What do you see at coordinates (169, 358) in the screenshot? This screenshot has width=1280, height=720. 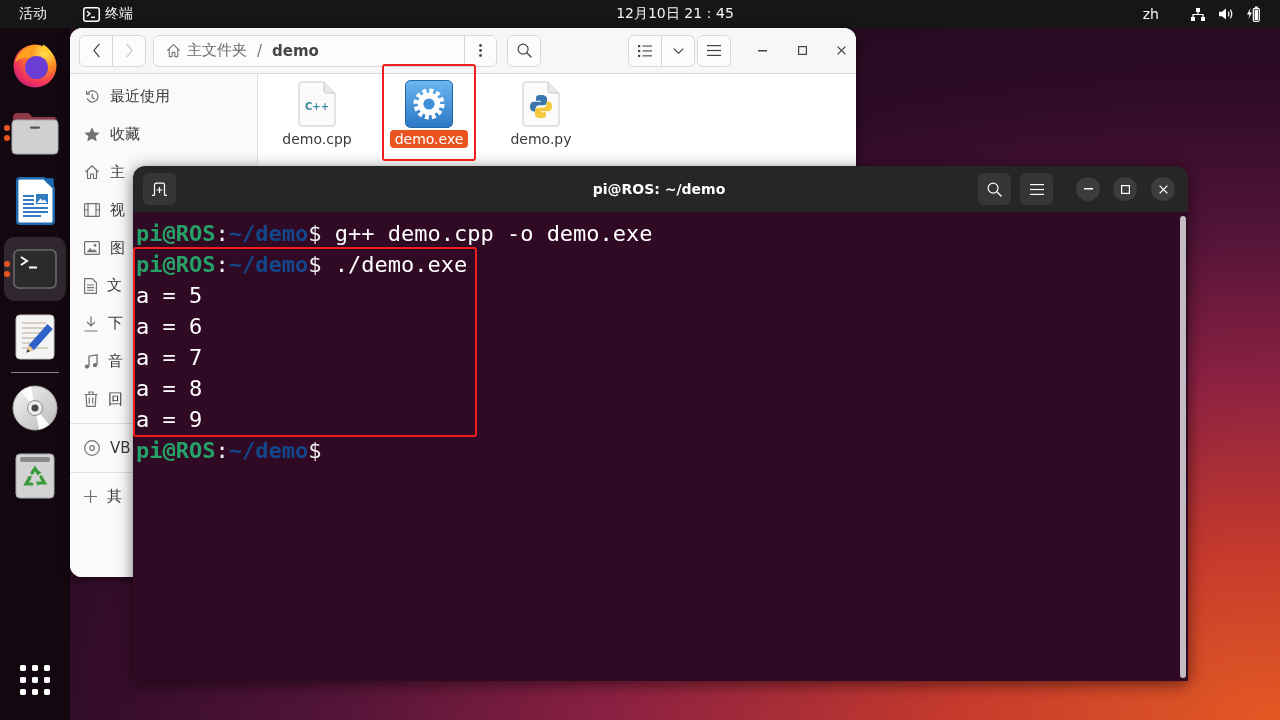 I see `output-line: a = 7` at bounding box center [169, 358].